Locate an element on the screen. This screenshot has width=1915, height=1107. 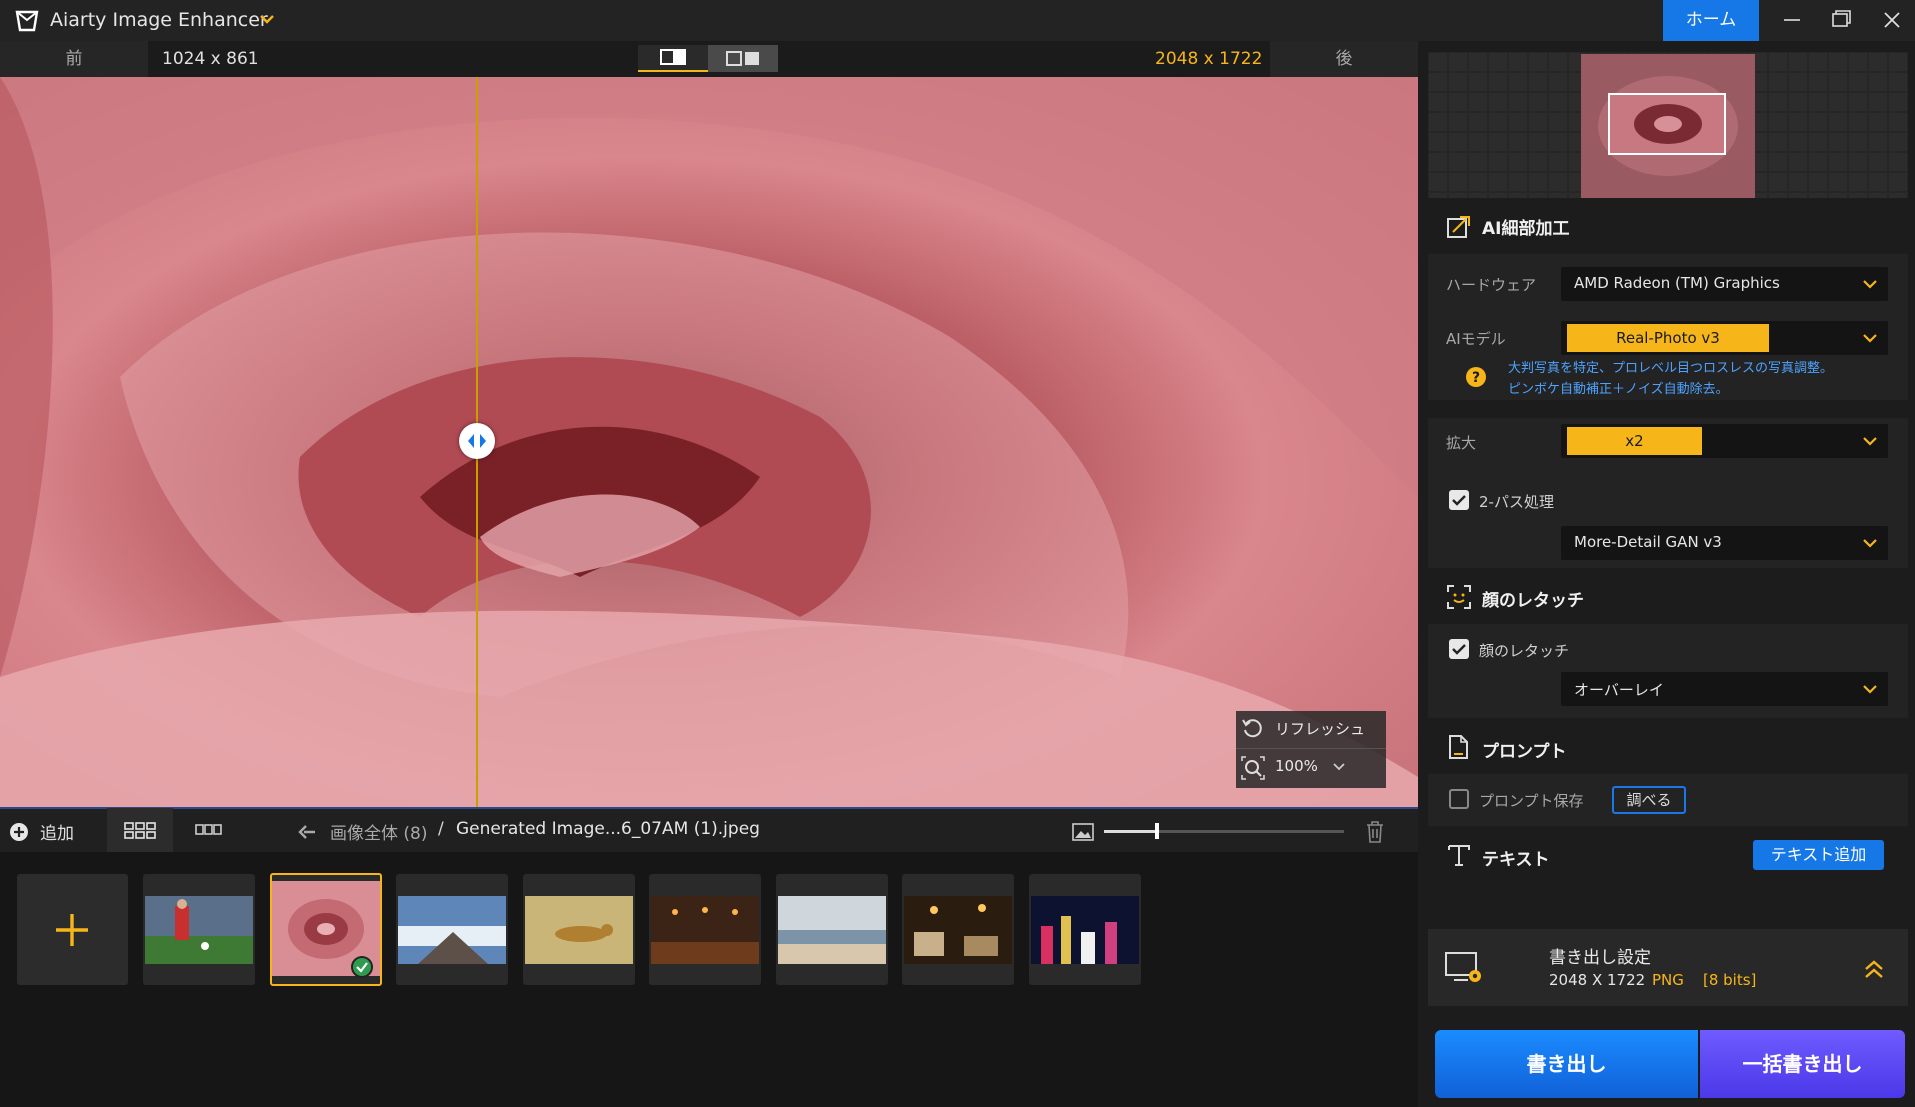
ai-model-label: AIモデル is located at coordinates (1476, 339).